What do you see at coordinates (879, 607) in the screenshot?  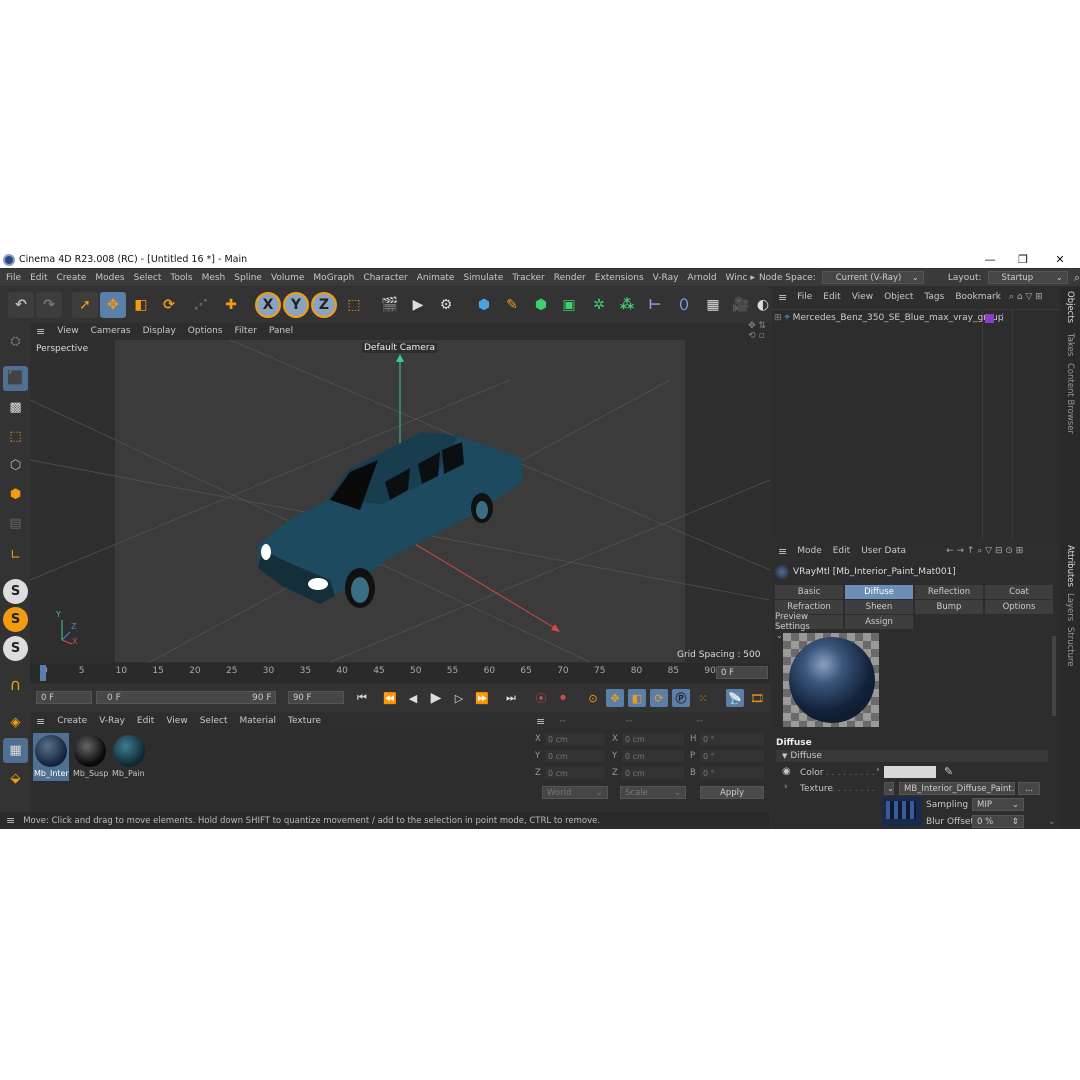 I see `tab-sheen: Sheen` at bounding box center [879, 607].